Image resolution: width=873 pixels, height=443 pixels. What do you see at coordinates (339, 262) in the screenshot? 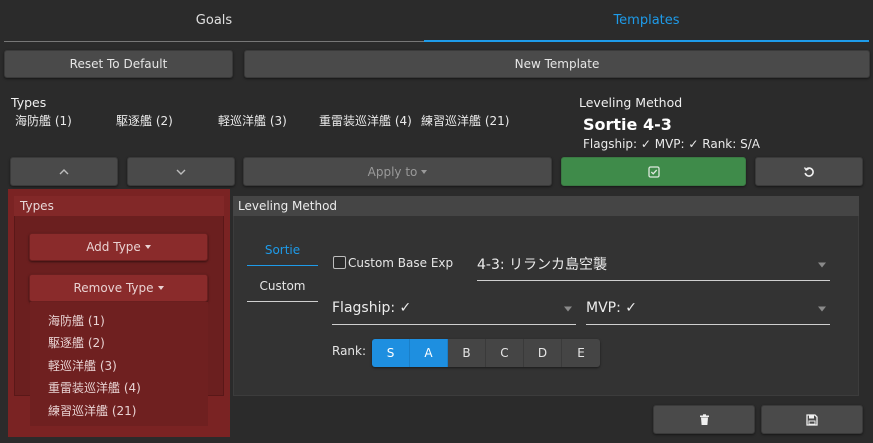
I see `custom-base-exp-checkbox` at bounding box center [339, 262].